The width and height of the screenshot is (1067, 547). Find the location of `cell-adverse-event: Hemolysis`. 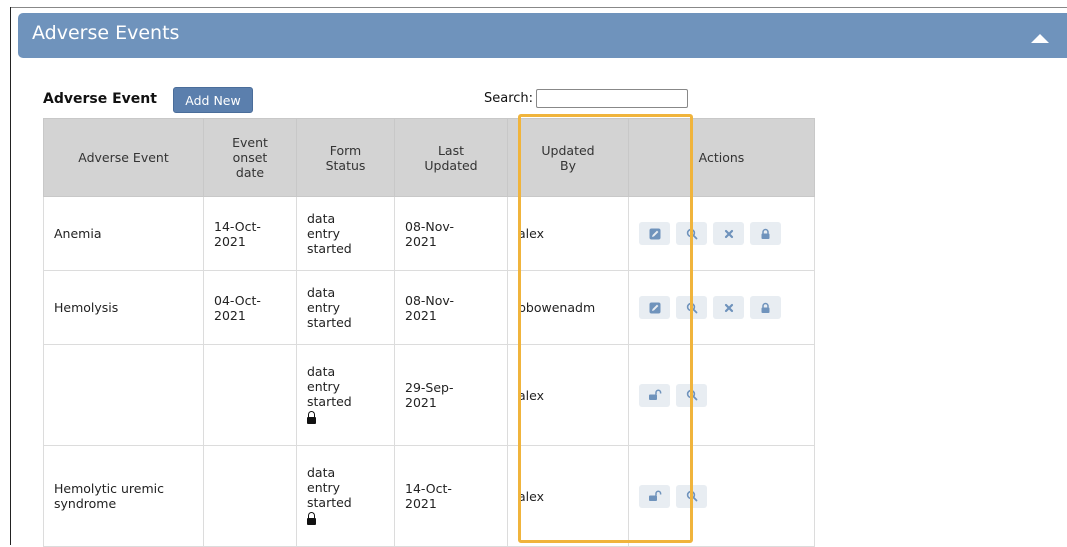

cell-adverse-event: Hemolysis is located at coordinates (123, 307).